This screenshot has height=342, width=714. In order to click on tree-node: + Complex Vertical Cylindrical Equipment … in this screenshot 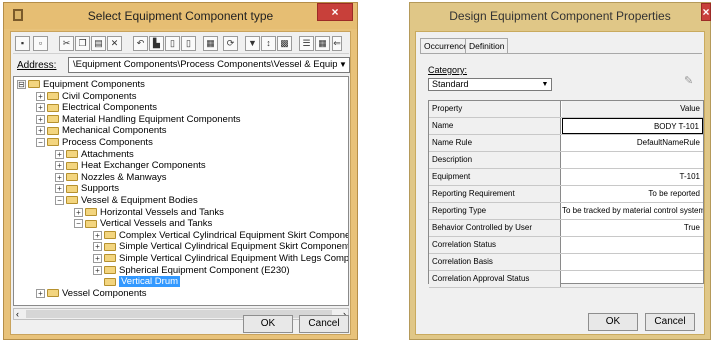, I will do `click(220, 236)`.